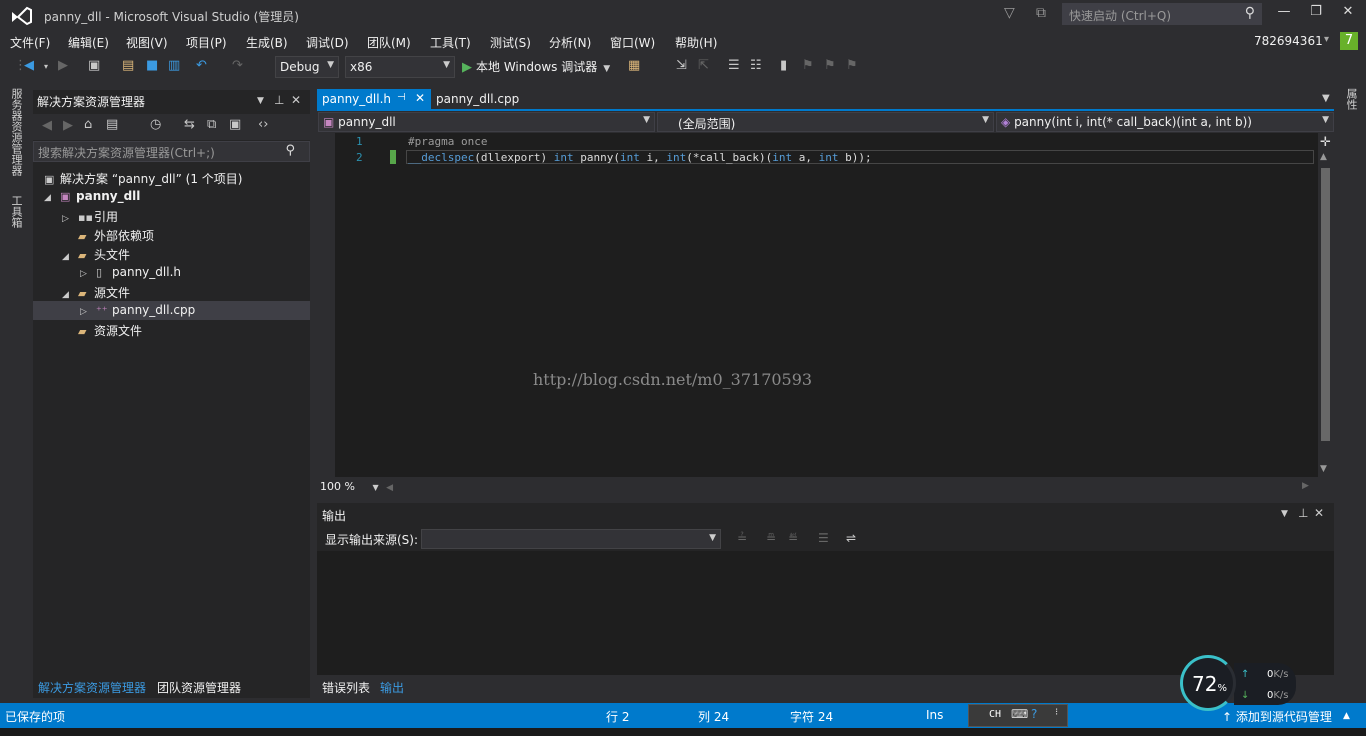  What do you see at coordinates (88, 124) in the screenshot?
I see `home-icon: ⌂` at bounding box center [88, 124].